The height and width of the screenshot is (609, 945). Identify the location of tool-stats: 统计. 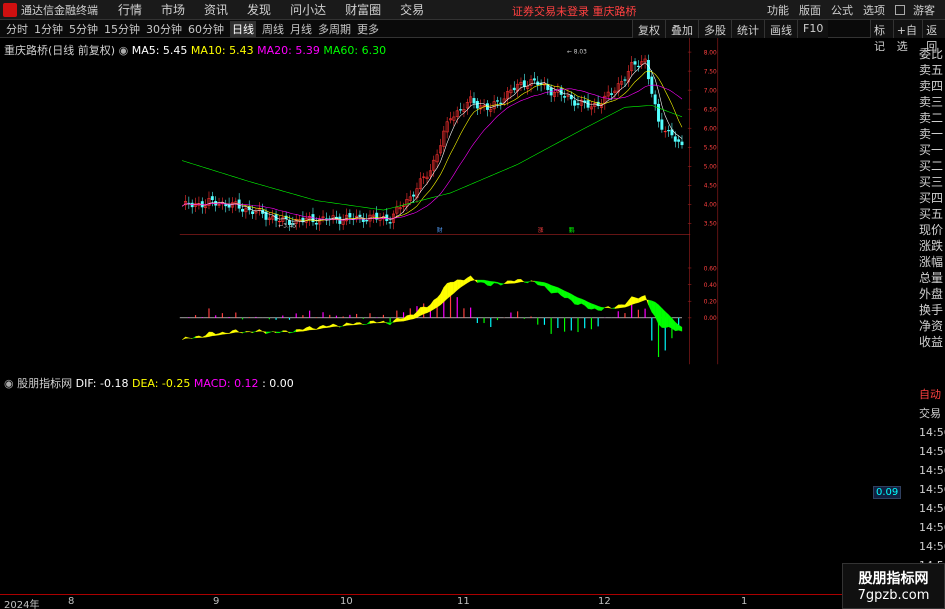
(747, 29).